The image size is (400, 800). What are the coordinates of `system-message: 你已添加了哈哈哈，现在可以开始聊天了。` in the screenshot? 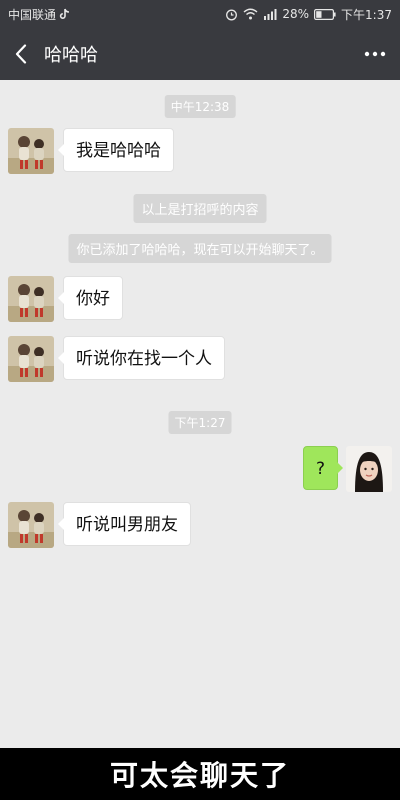 It's located at (200, 248).